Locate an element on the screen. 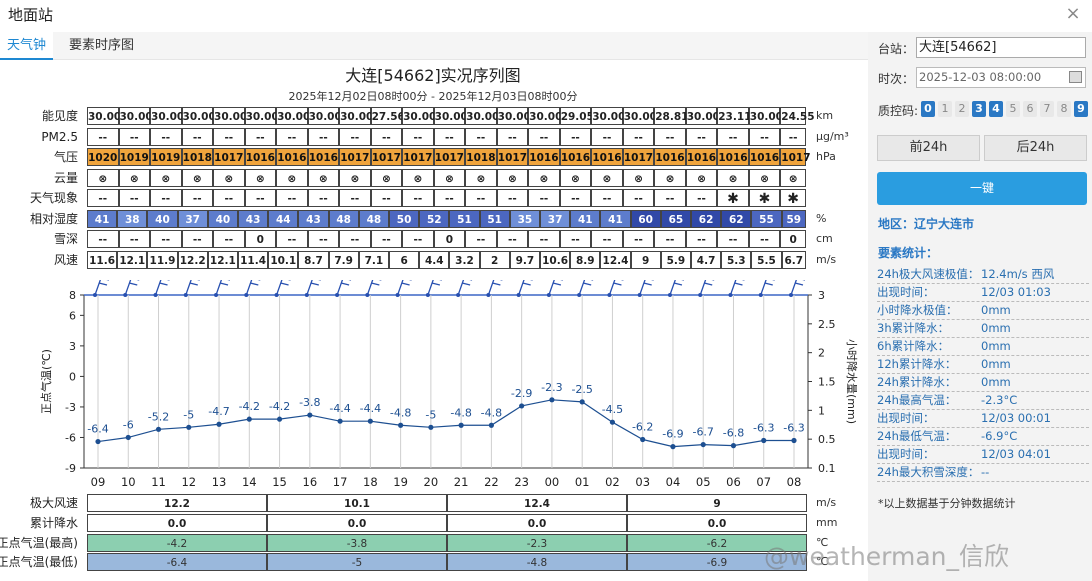 The height and width of the screenshot is (581, 1092). temperature-label: -6.2 is located at coordinates (642, 427).